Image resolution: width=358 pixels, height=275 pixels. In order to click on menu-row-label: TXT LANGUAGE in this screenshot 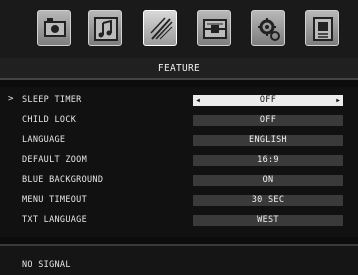, I will do `click(55, 220)`.